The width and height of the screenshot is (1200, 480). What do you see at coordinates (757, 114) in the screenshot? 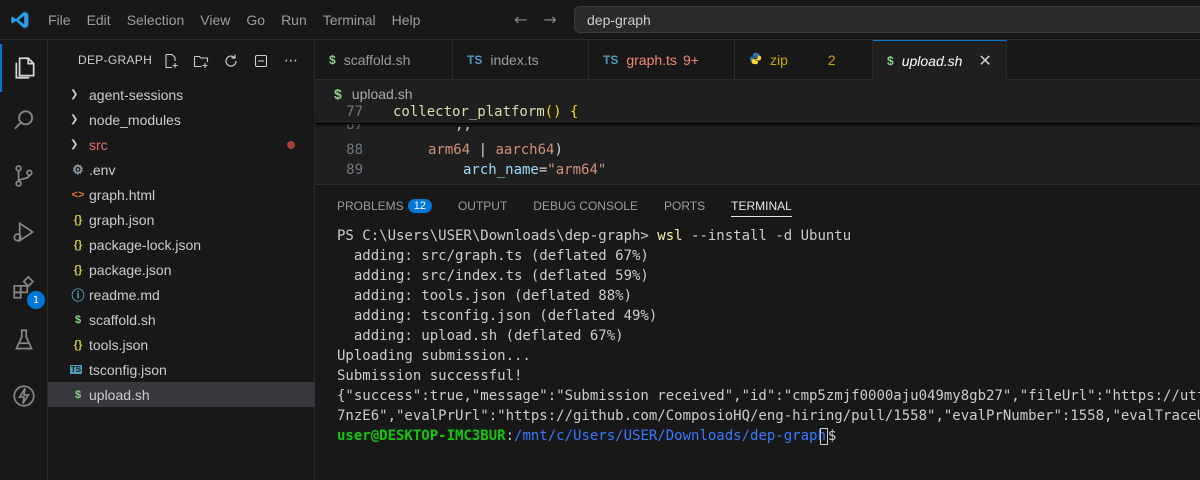
I see `sticky-scroll-line: 77 collector_platform() {` at bounding box center [757, 114].